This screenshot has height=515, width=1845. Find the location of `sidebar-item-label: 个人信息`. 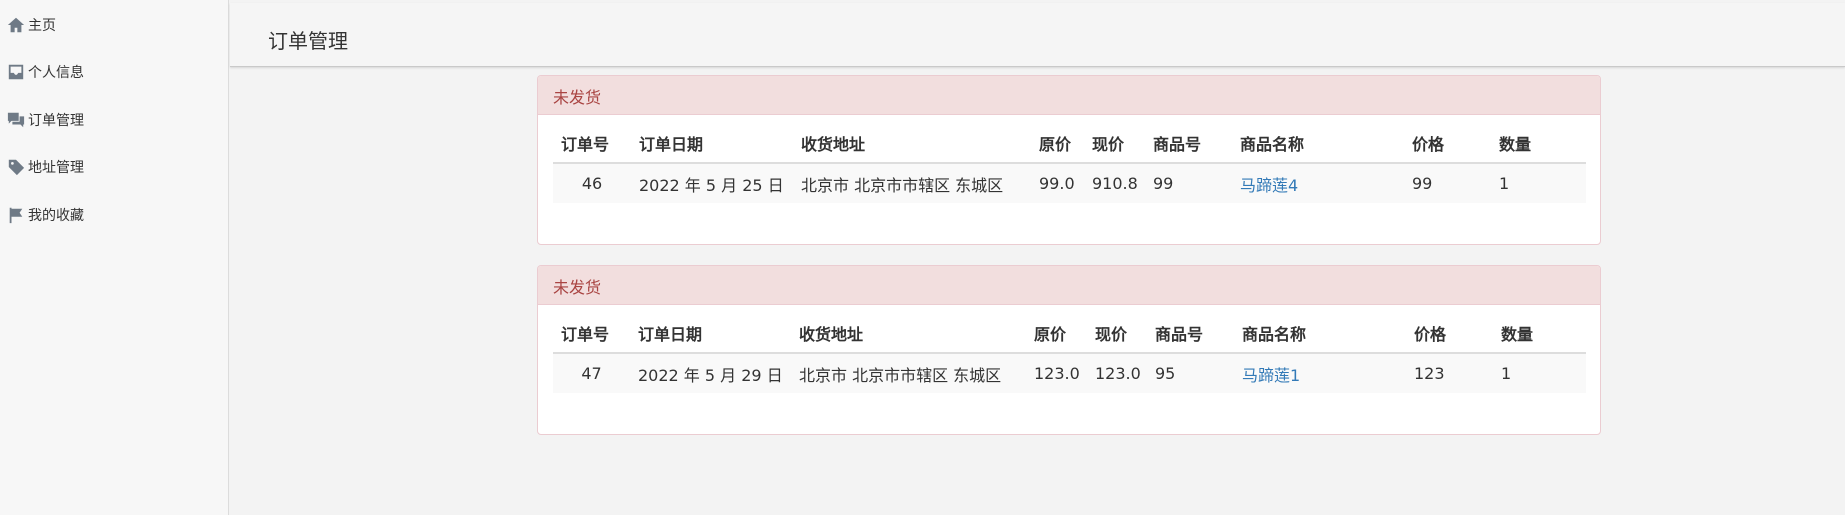

sidebar-item-label: 个人信息 is located at coordinates (56, 73).